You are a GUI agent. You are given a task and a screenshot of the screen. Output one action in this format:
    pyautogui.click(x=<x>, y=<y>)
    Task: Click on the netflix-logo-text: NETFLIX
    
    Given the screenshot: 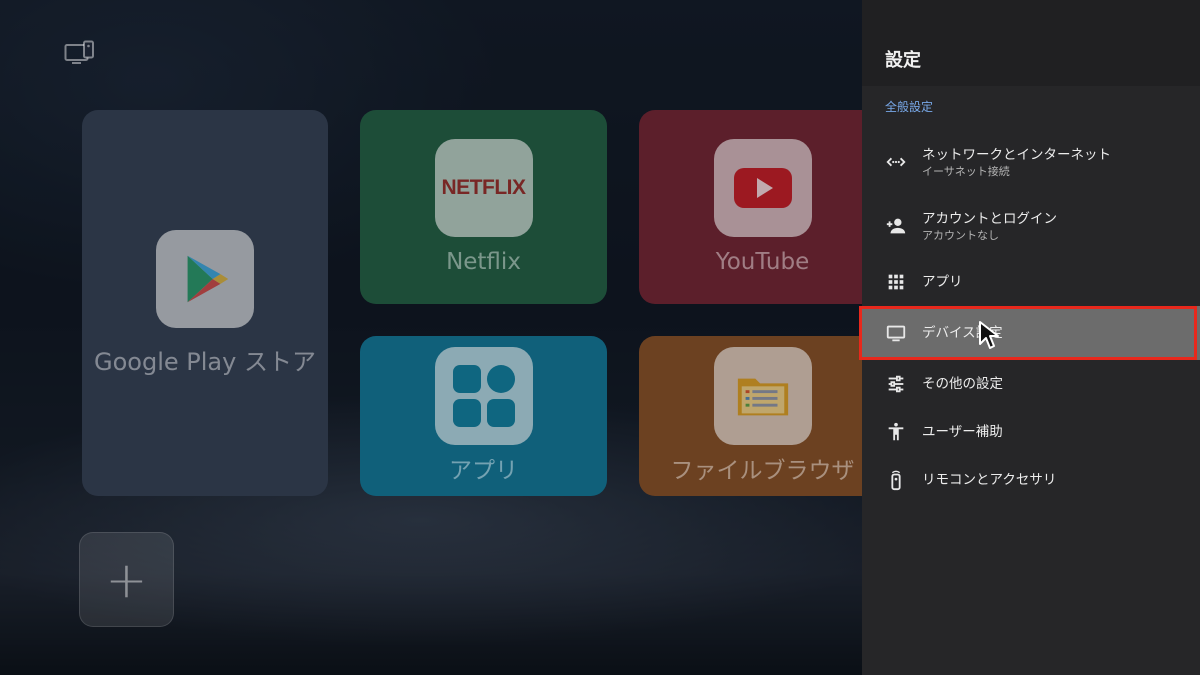 What is the action you would take?
    pyautogui.click(x=484, y=187)
    